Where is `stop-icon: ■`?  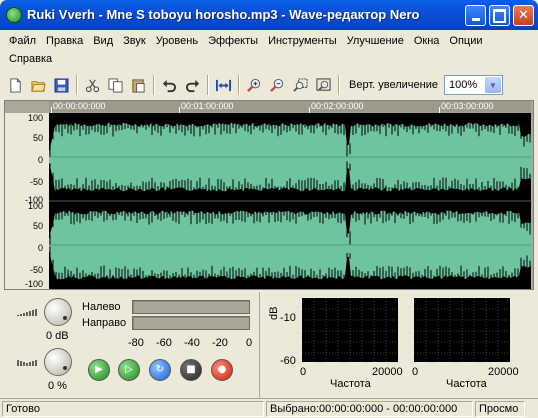 stop-icon: ■ is located at coordinates (191, 369).